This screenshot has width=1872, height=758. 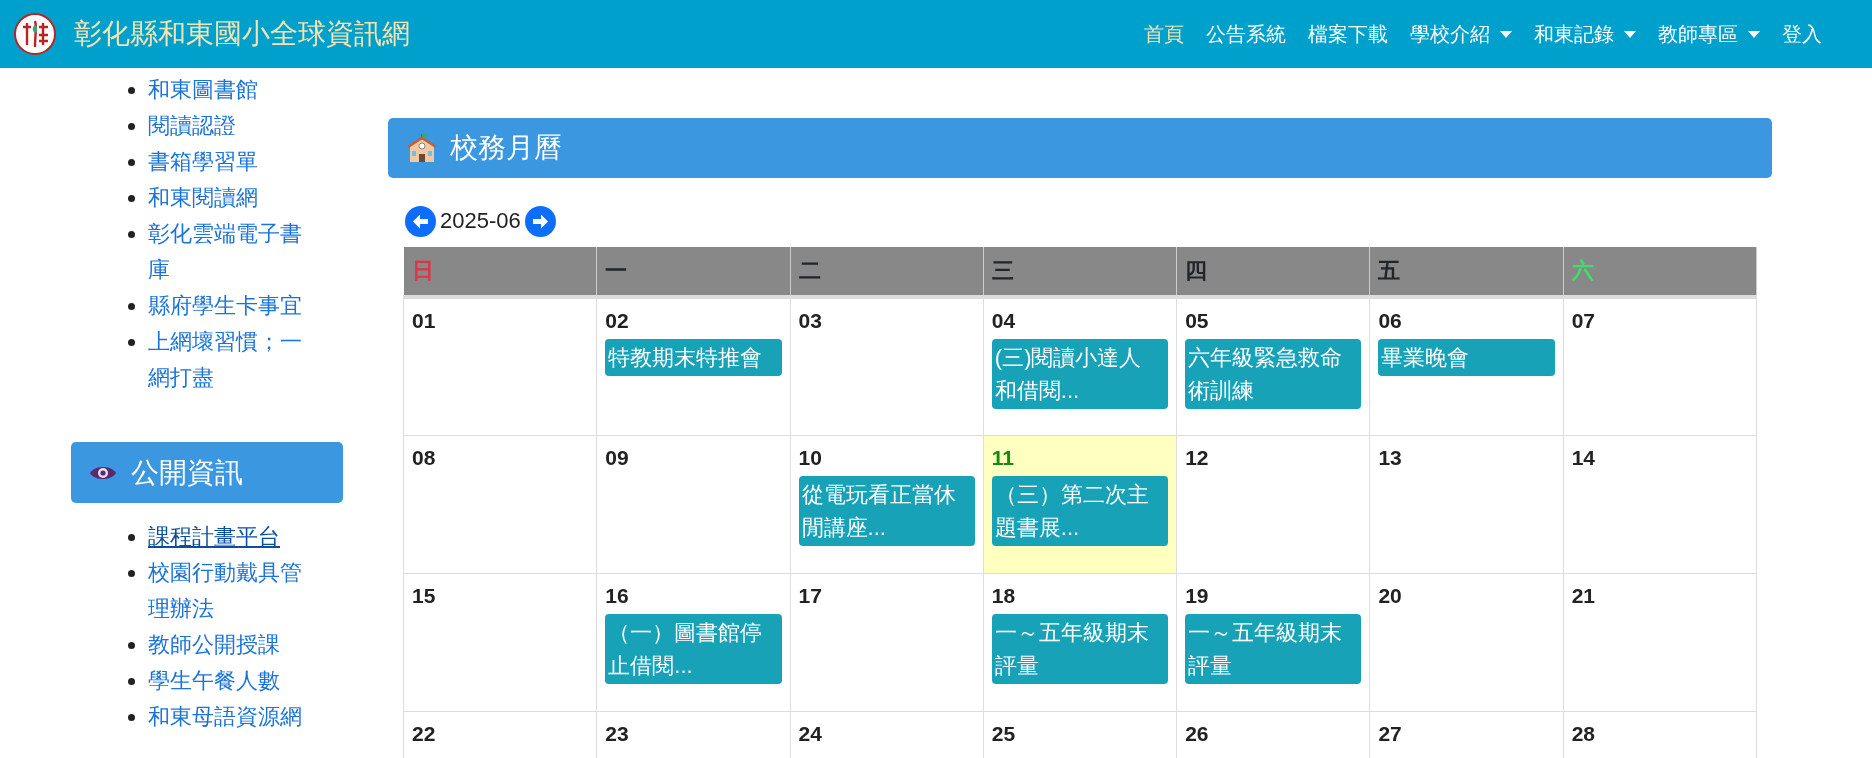 I want to click on day-number: 11, so click(x=1003, y=457).